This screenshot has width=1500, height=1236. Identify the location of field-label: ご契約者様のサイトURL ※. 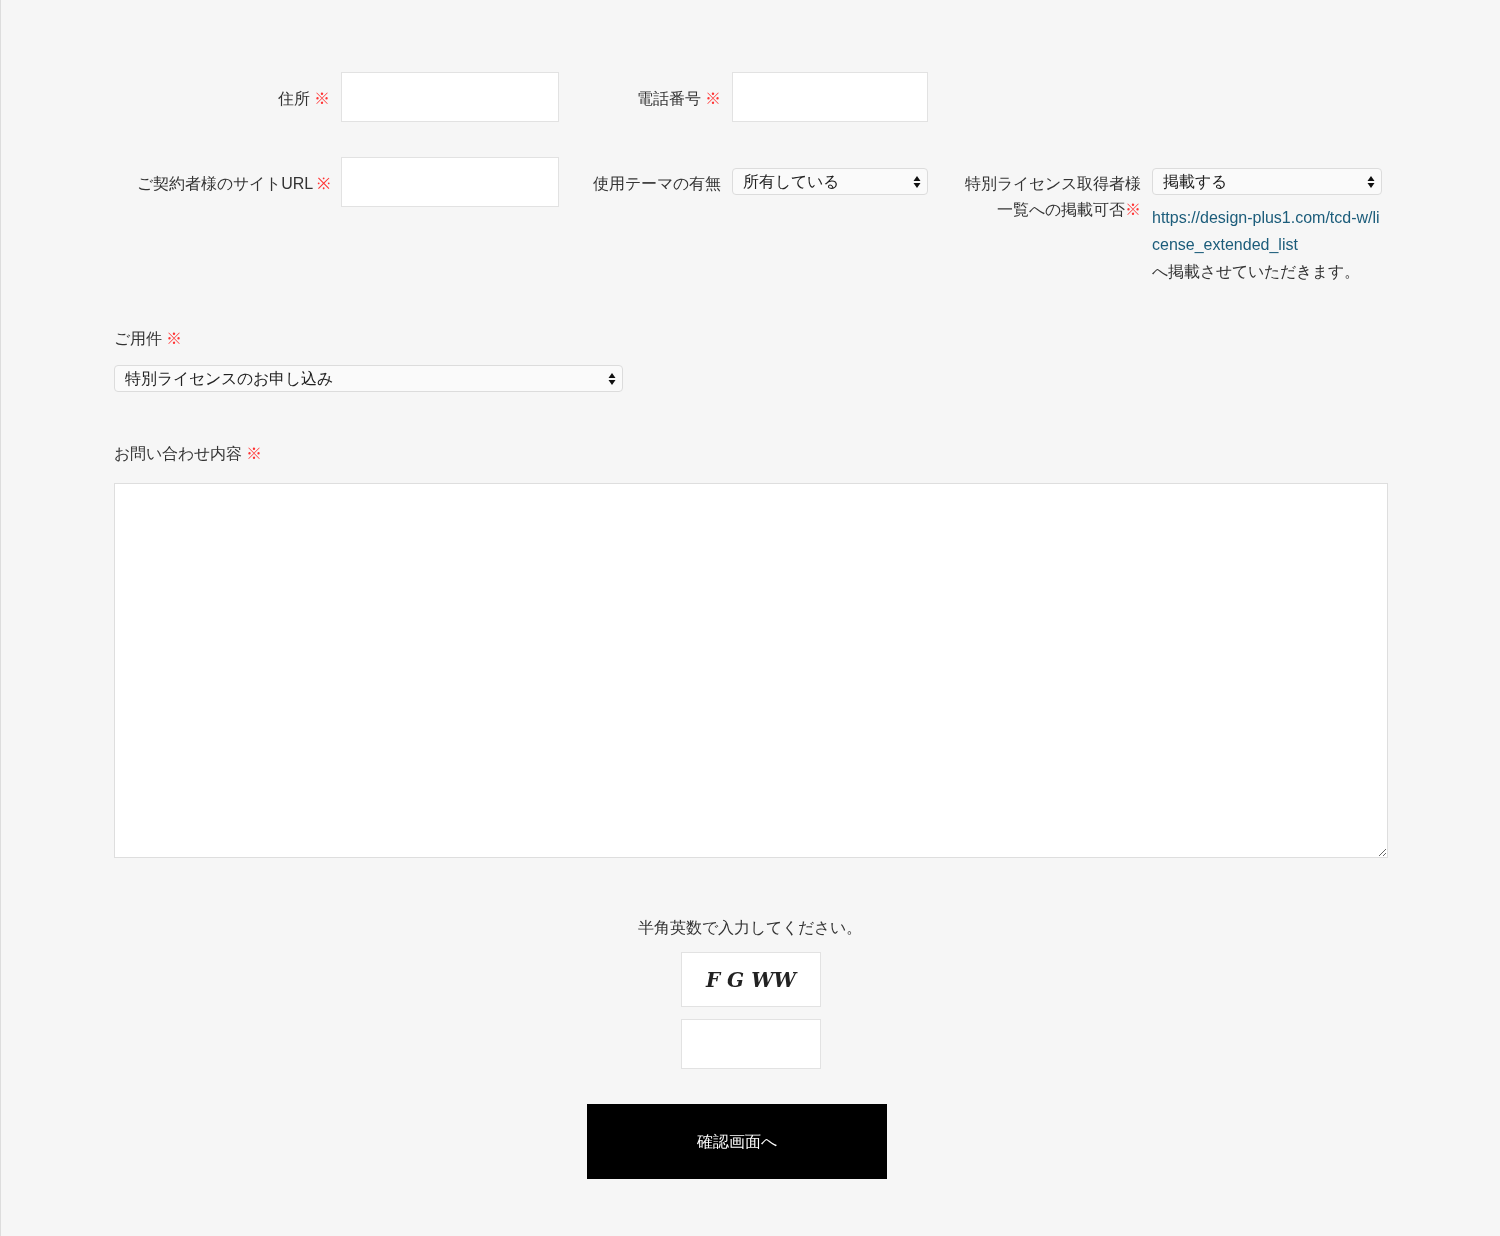
(233, 184).